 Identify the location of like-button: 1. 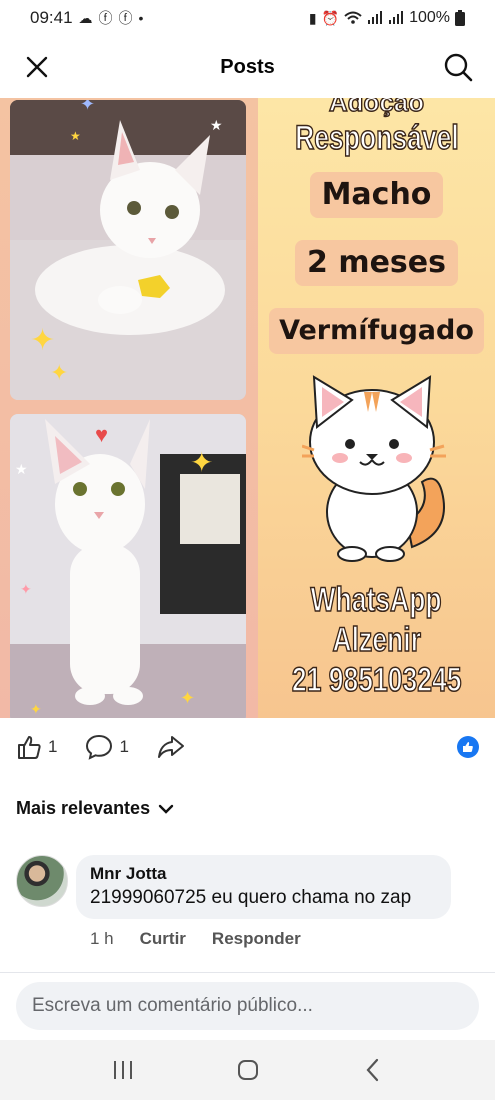
(36, 747).